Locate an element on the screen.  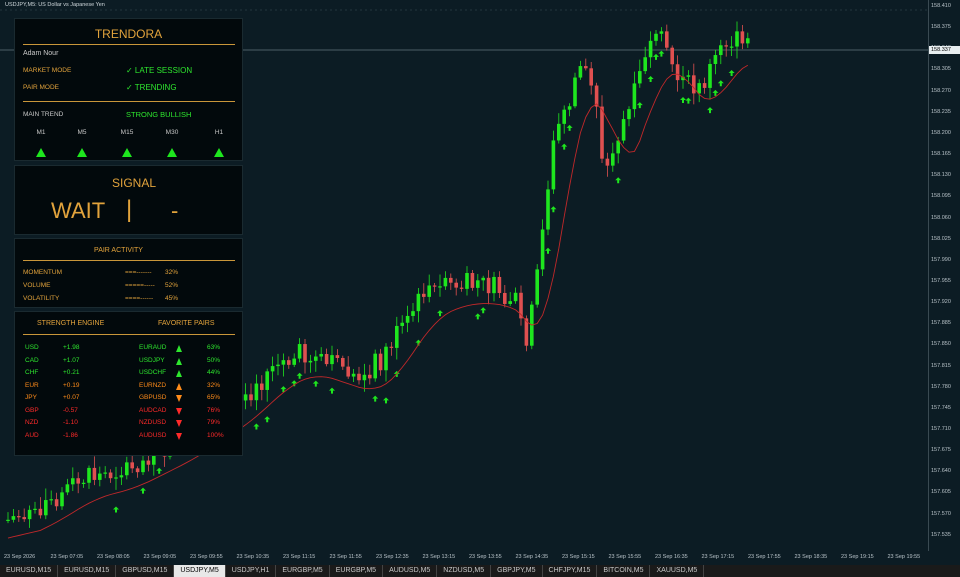
time-tick: 23 Sep 15:55 is located at coordinates (625, 557).